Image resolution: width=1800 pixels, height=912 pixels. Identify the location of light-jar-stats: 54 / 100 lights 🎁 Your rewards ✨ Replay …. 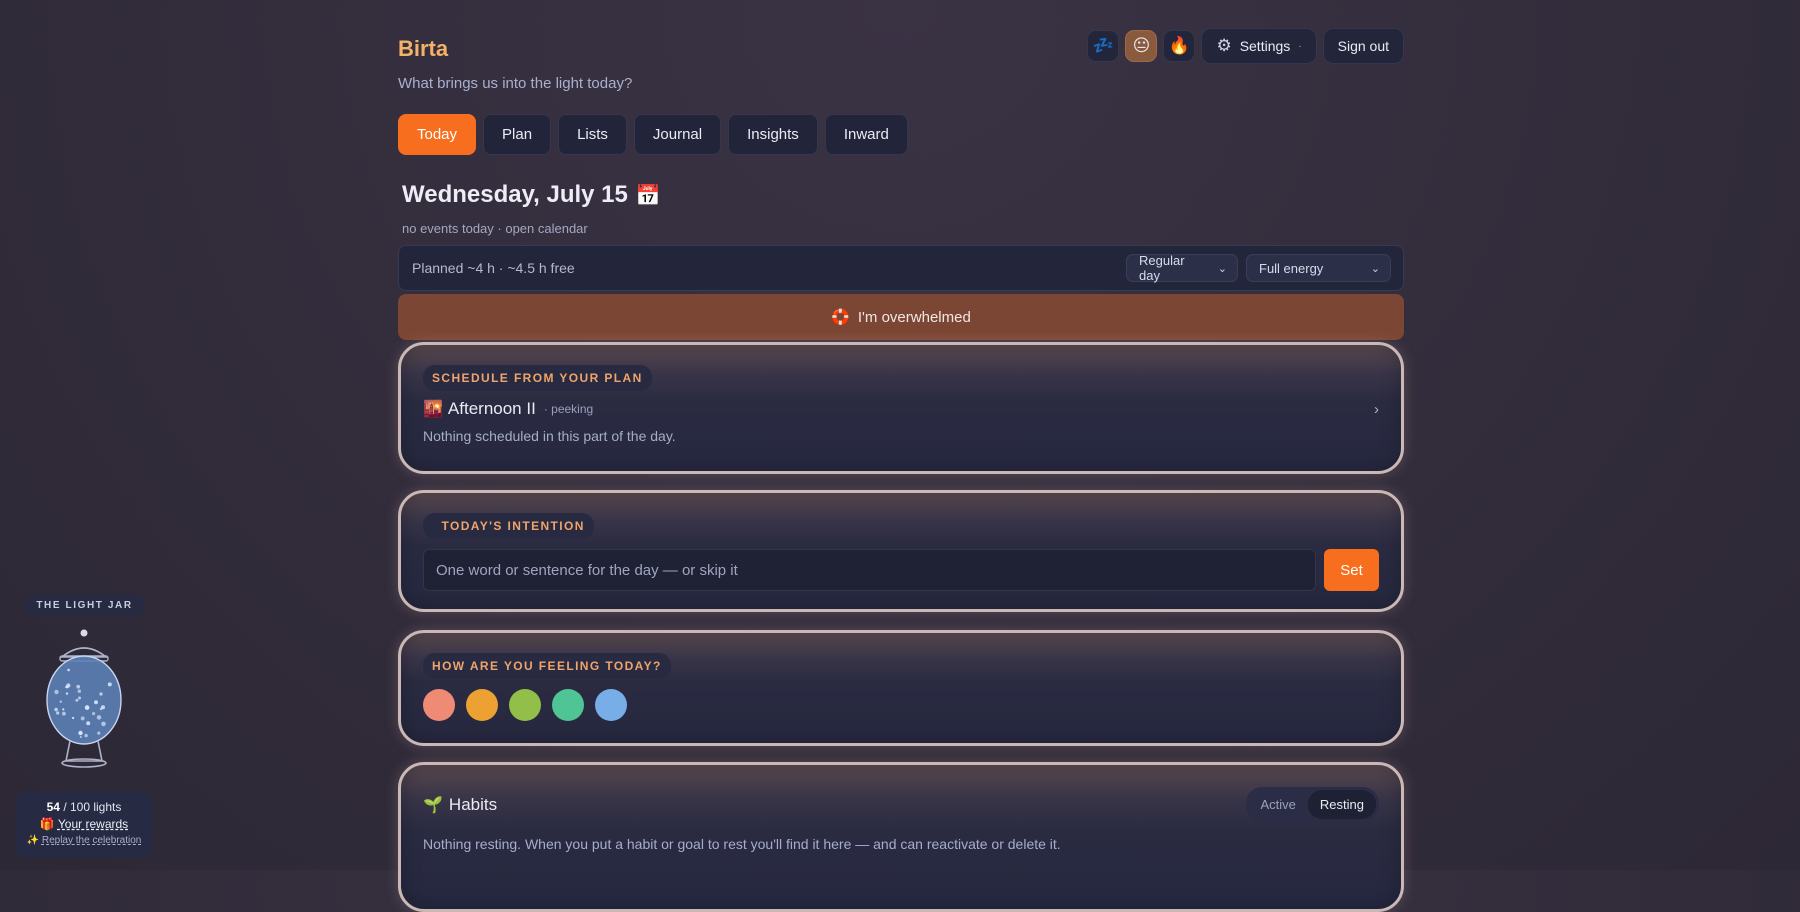
(84, 825).